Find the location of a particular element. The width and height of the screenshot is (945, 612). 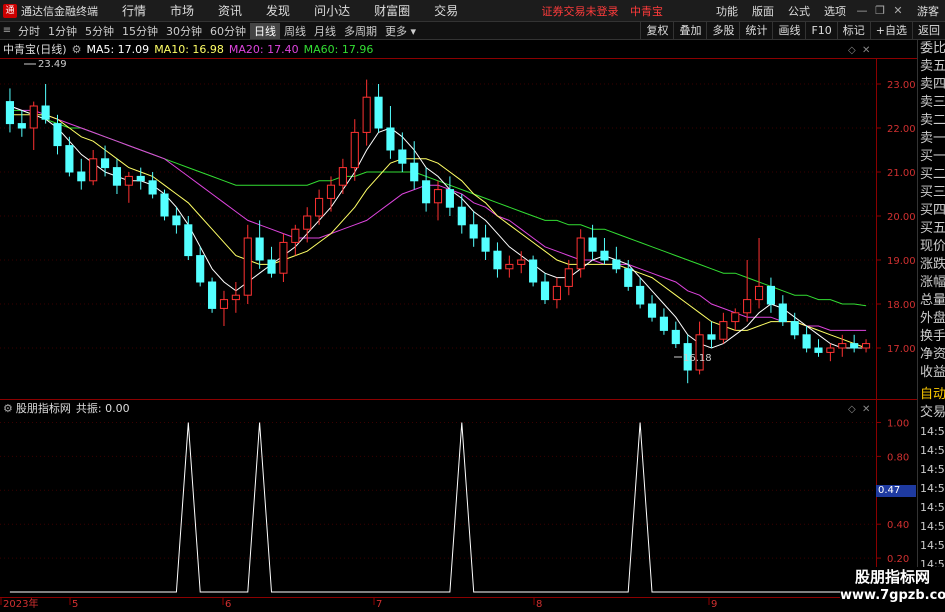

price-label: 21.00 is located at coordinates (901, 173).